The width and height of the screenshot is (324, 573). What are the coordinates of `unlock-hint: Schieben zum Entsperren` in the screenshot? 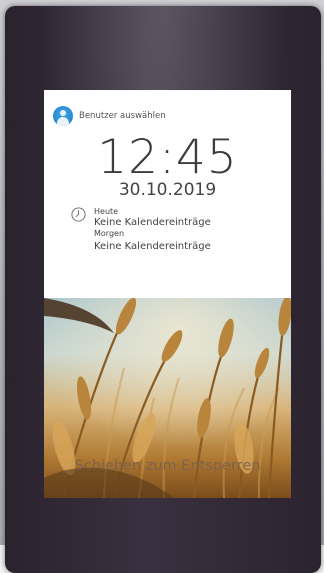 It's located at (167, 466).